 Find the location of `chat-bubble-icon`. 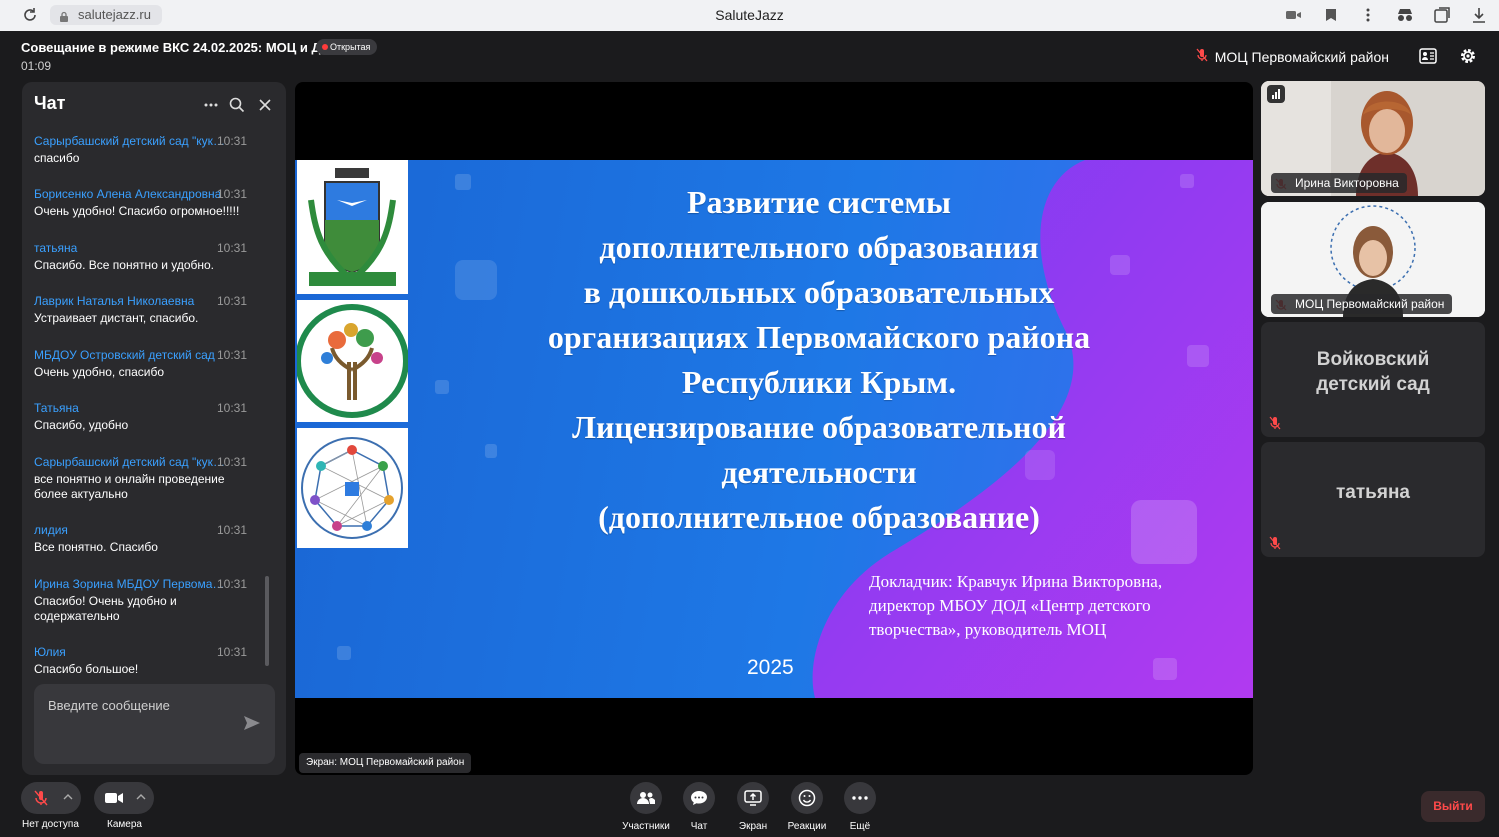

chat-bubble-icon is located at coordinates (699, 798).